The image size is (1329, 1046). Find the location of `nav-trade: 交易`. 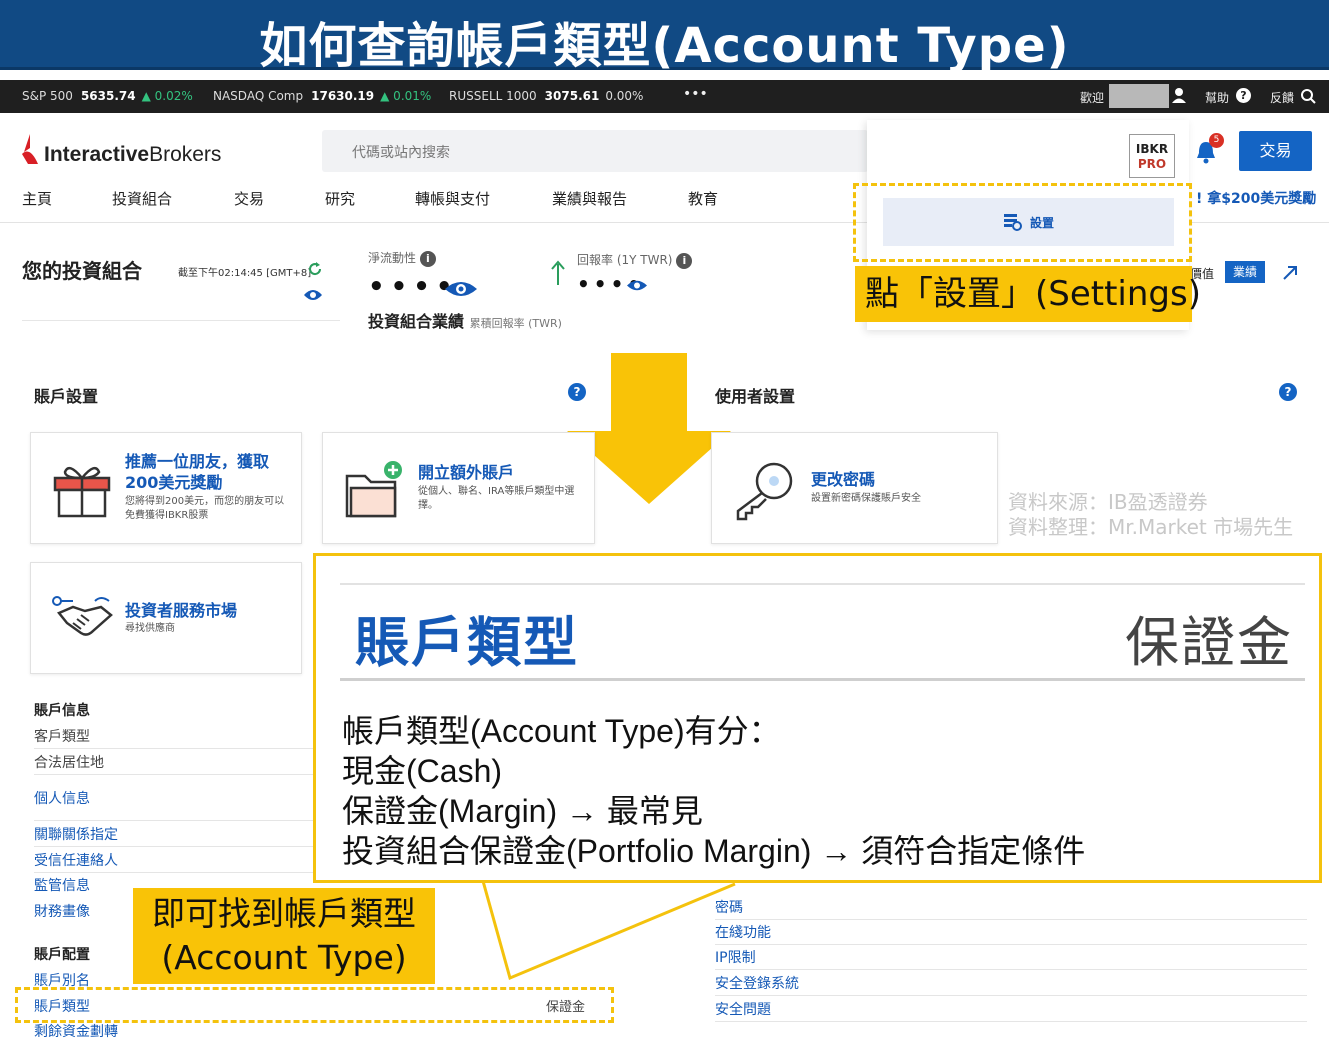

nav-trade: 交易 is located at coordinates (249, 198).